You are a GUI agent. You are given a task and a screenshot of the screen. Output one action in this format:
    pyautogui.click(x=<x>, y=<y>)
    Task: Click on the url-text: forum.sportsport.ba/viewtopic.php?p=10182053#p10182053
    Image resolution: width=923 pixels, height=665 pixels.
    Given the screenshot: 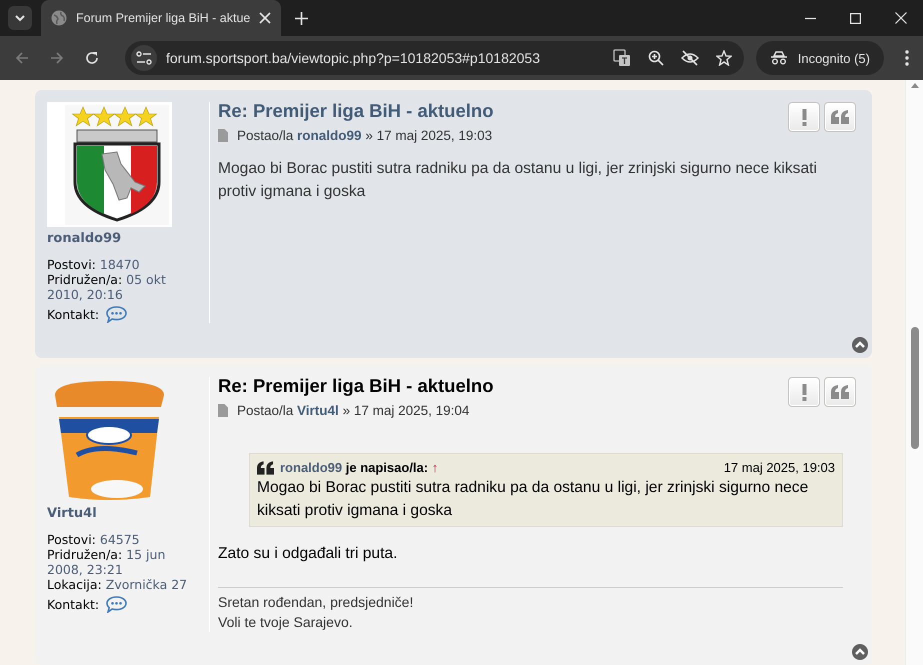 What is the action you would take?
    pyautogui.click(x=353, y=58)
    